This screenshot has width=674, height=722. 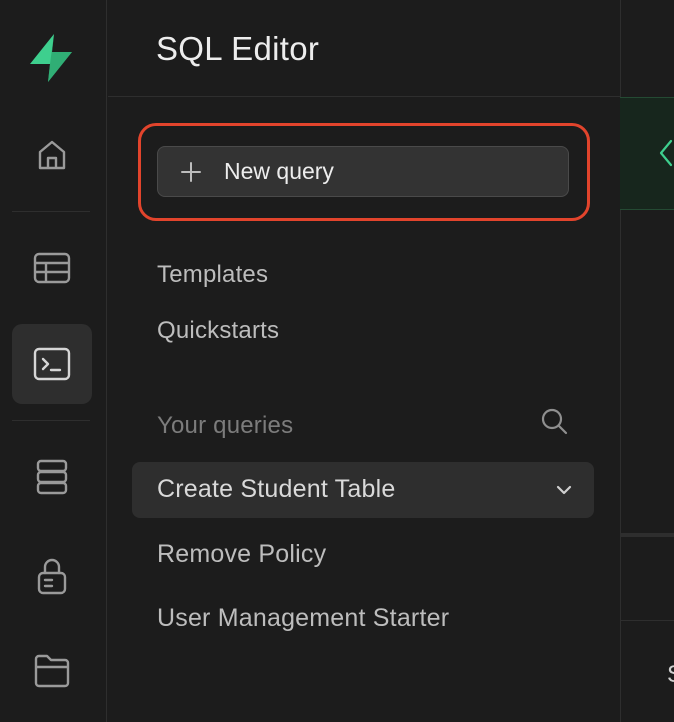 What do you see at coordinates (191, 172) in the screenshot?
I see `plus-icon` at bounding box center [191, 172].